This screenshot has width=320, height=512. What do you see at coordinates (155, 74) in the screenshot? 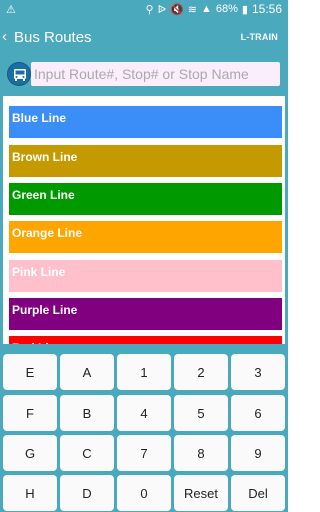
I see `search-input` at bounding box center [155, 74].